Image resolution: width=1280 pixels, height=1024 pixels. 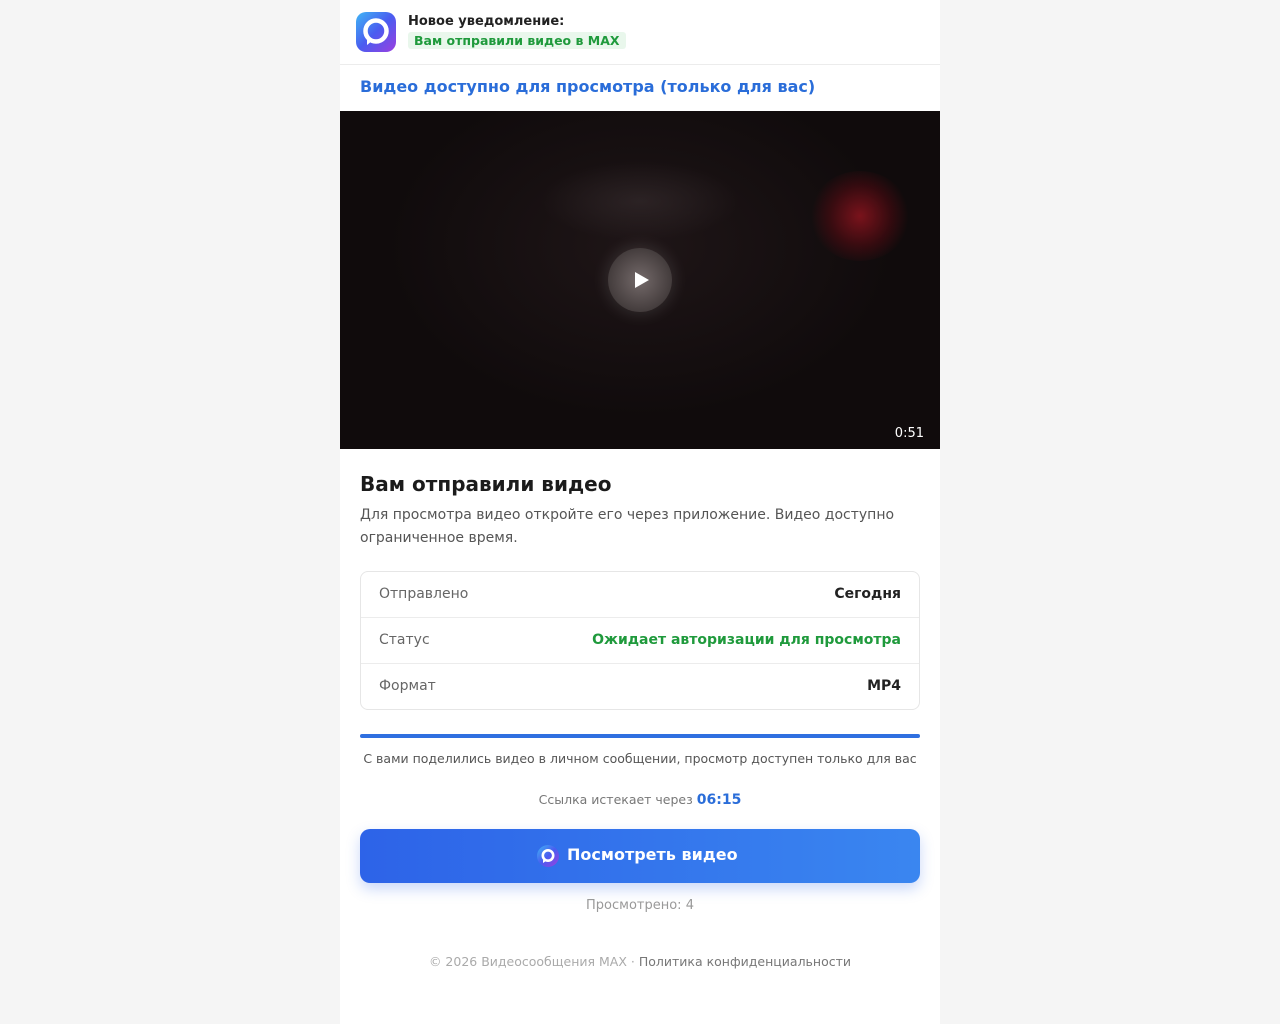 I want to click on notification-title: Новое уведомление:, so click(x=486, y=21).